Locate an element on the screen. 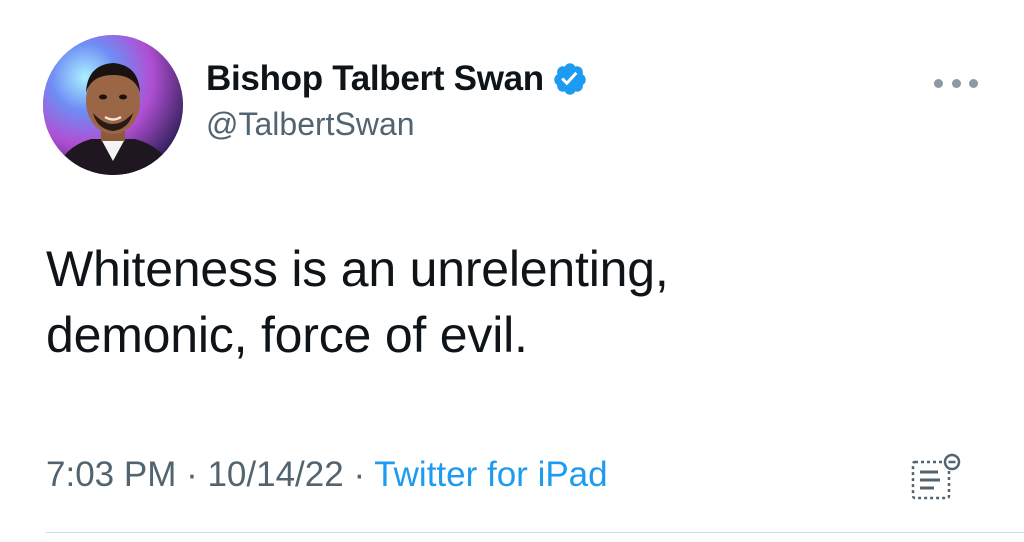 This screenshot has width=1024, height=542. author-handle: @TalbertSwan is located at coordinates (397, 124).